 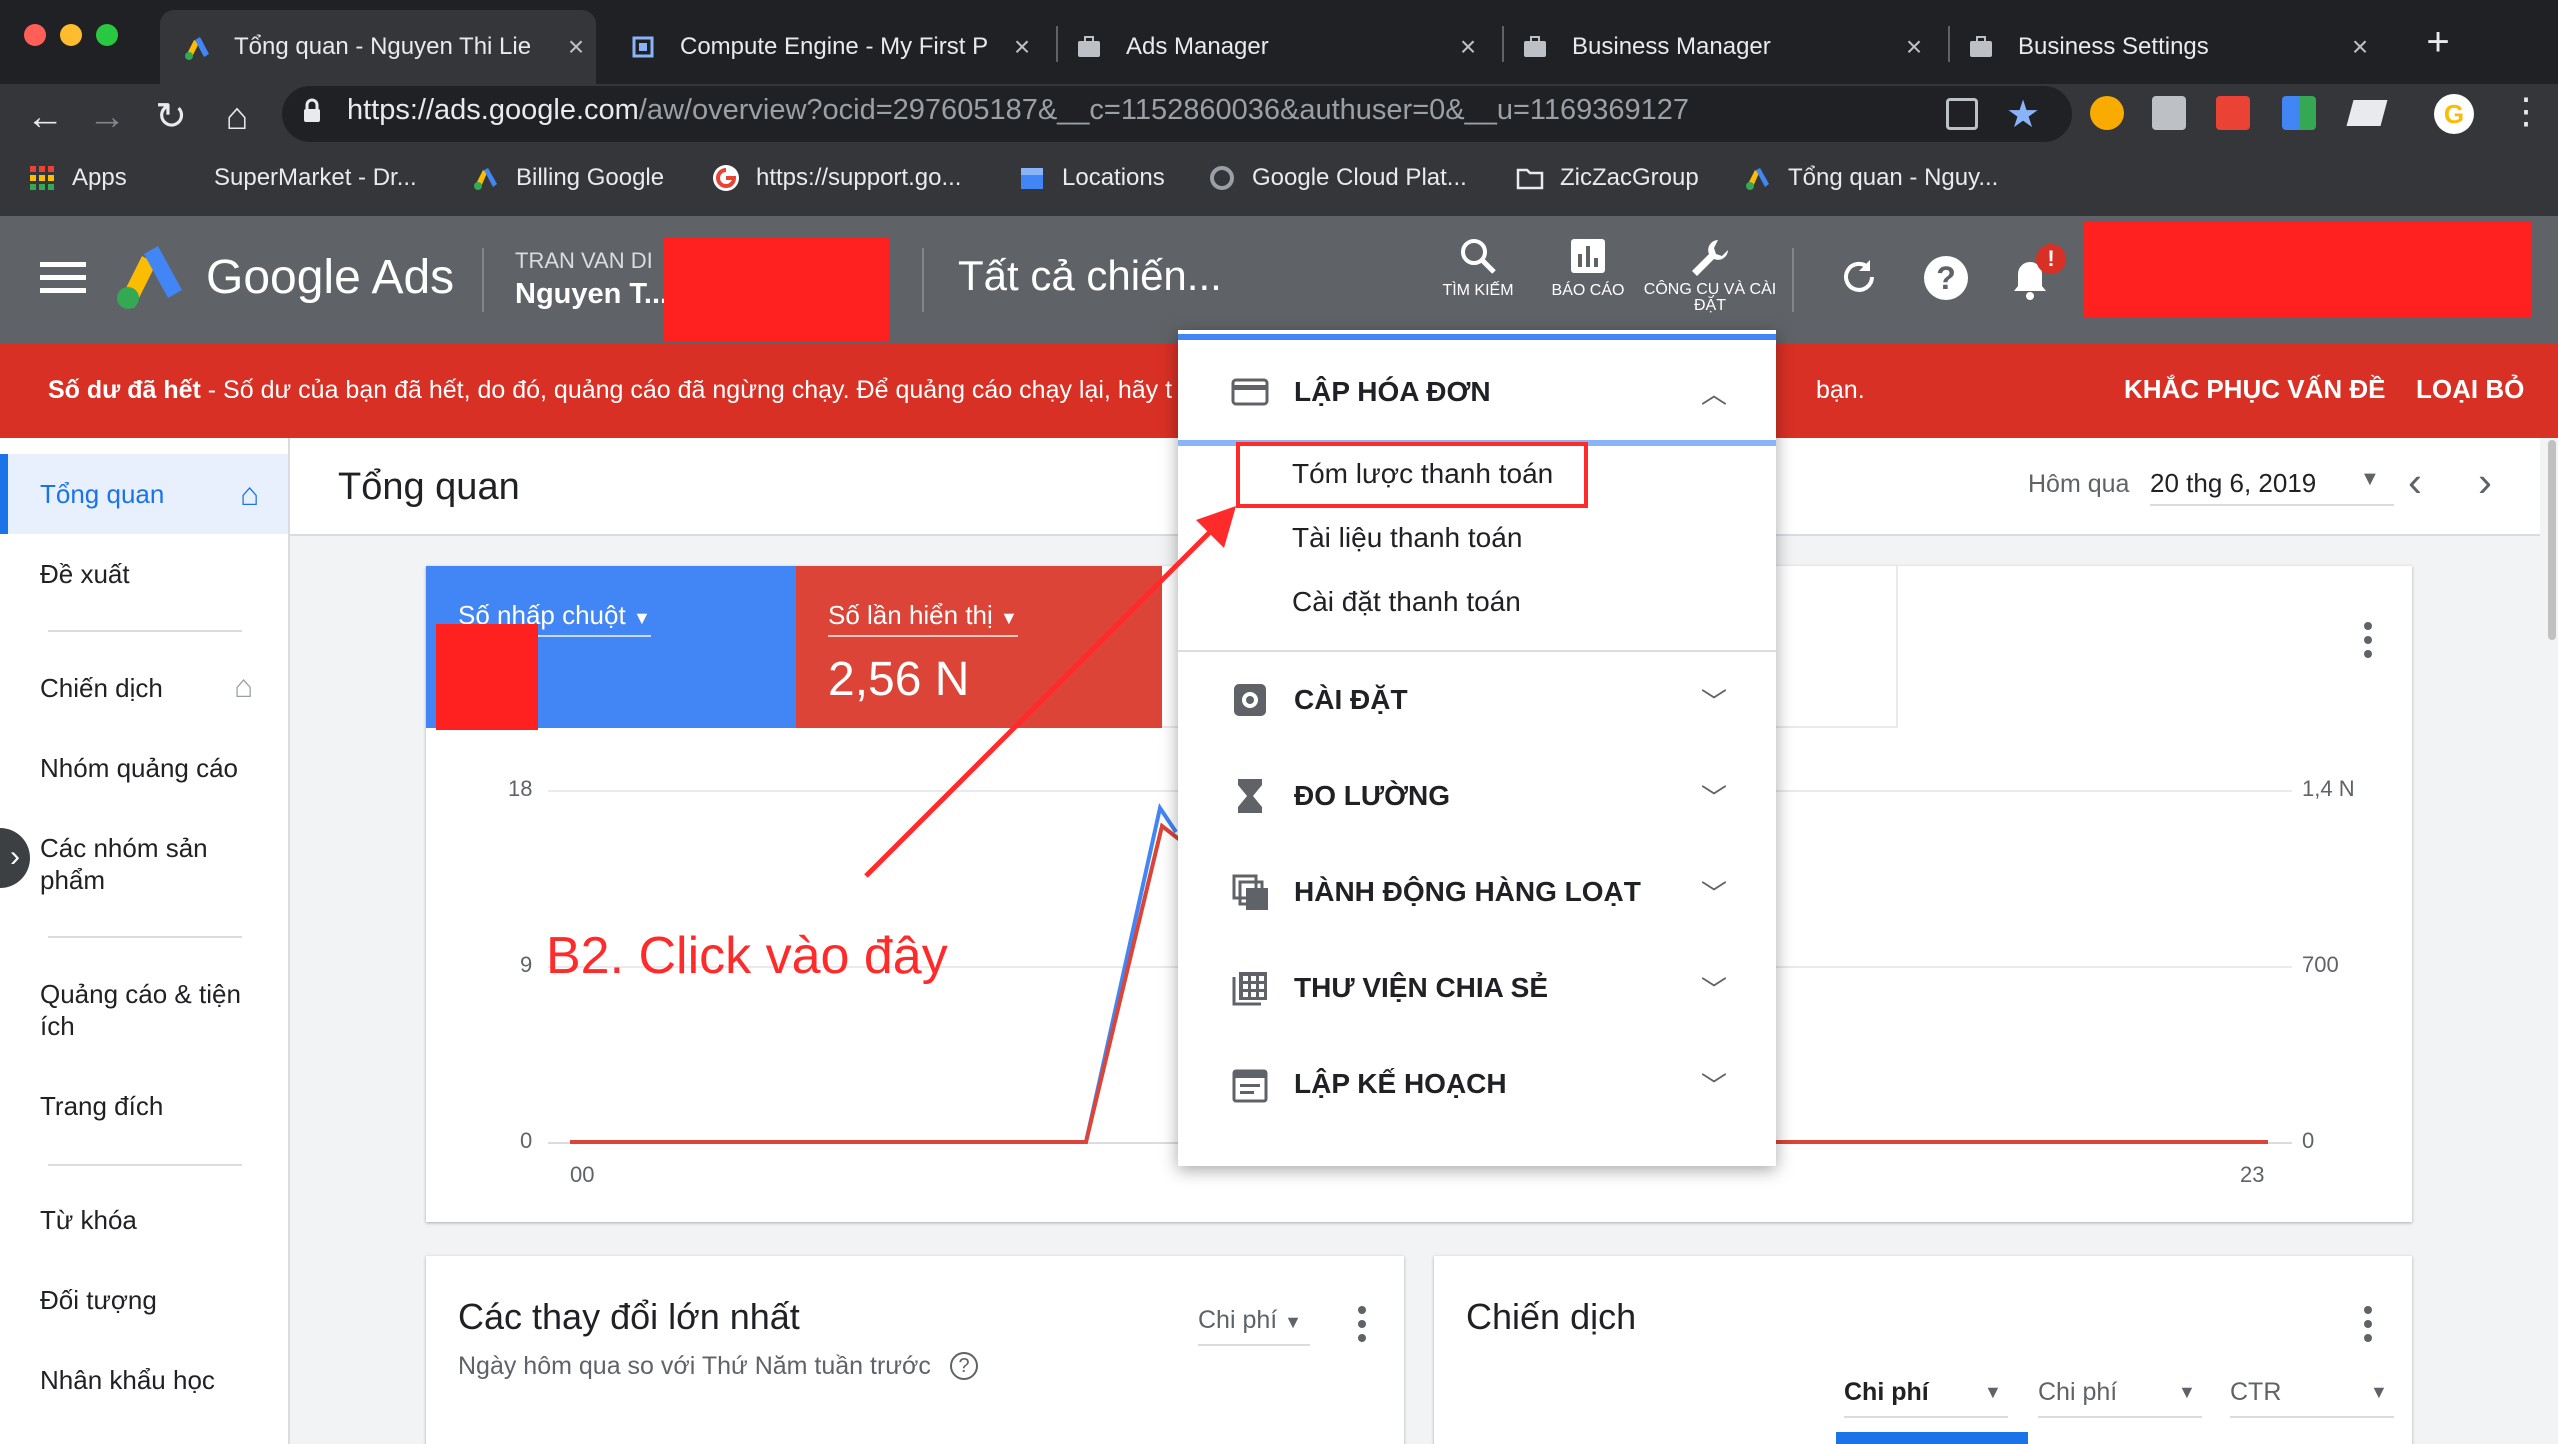 I want to click on annotation-arrow, so click(x=1050, y=692).